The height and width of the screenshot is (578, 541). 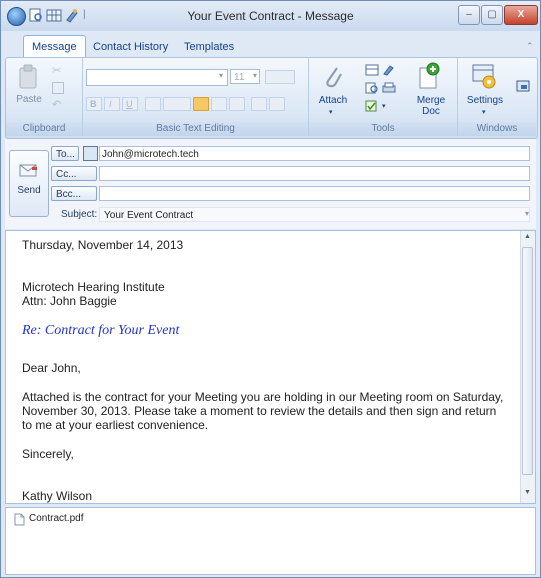 What do you see at coordinates (523, 86) in the screenshot?
I see `window-switch-icon` at bounding box center [523, 86].